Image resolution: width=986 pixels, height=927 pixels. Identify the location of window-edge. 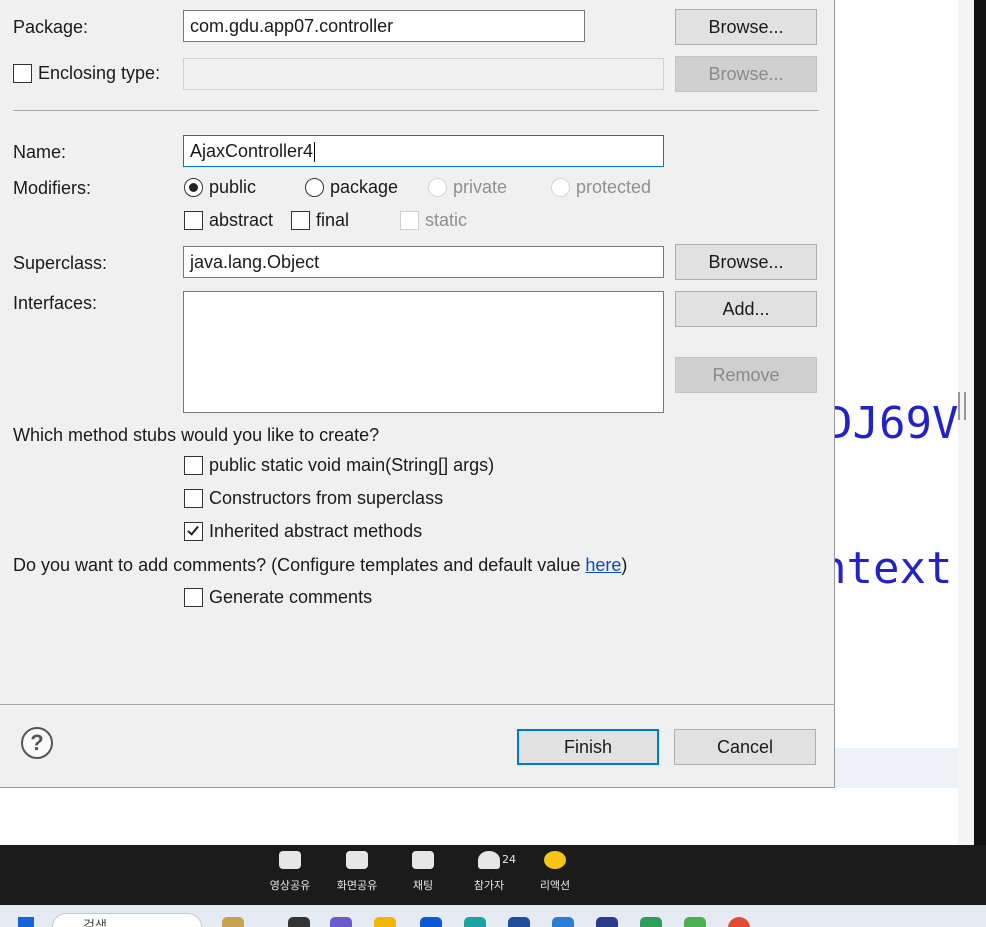
(980, 422).